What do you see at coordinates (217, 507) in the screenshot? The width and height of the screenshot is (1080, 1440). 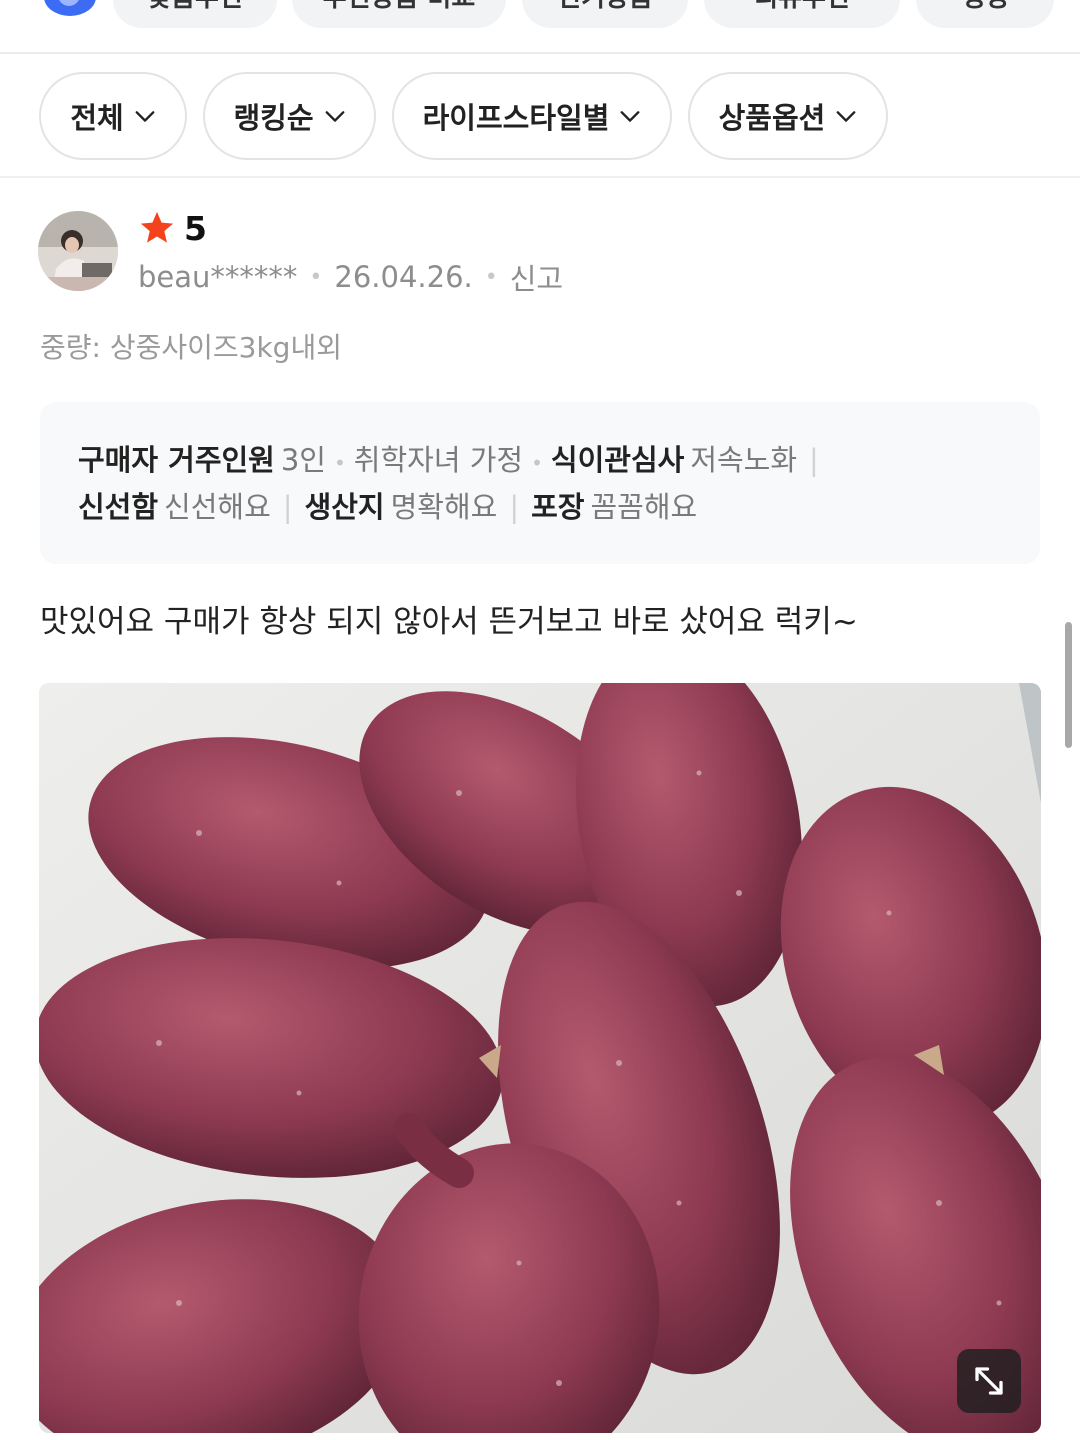 I see `survey-value: 신선해요` at bounding box center [217, 507].